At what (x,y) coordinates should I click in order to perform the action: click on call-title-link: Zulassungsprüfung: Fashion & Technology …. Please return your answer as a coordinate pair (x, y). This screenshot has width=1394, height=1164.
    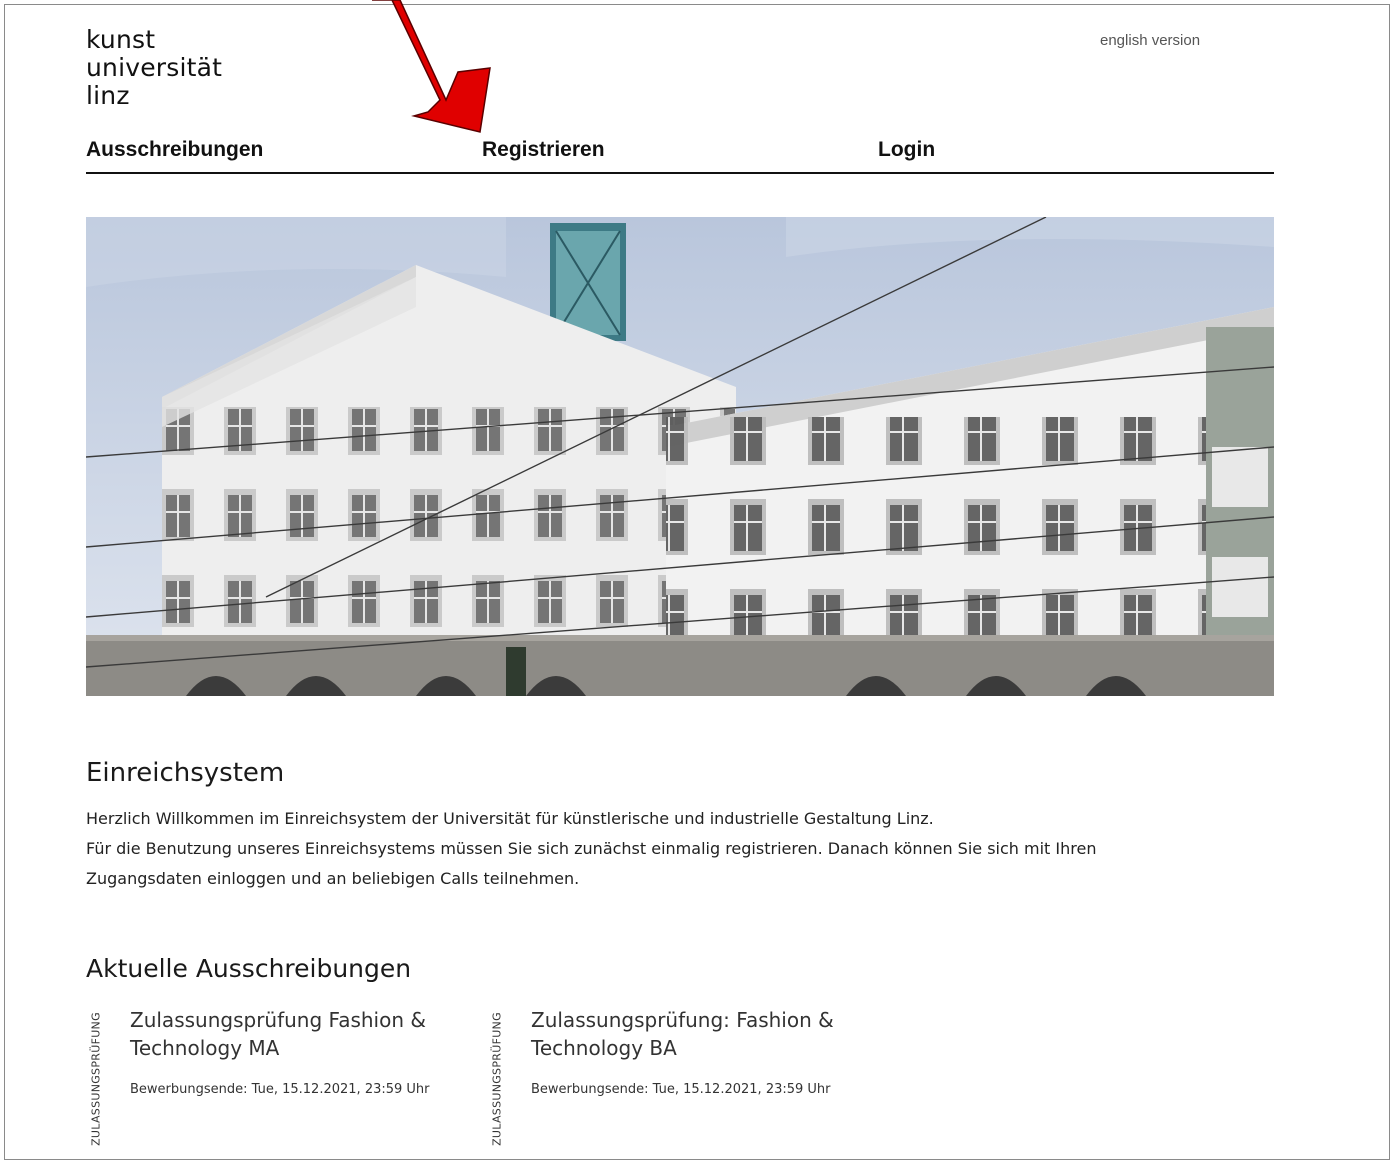
    Looking at the image, I should click on (699, 1034).